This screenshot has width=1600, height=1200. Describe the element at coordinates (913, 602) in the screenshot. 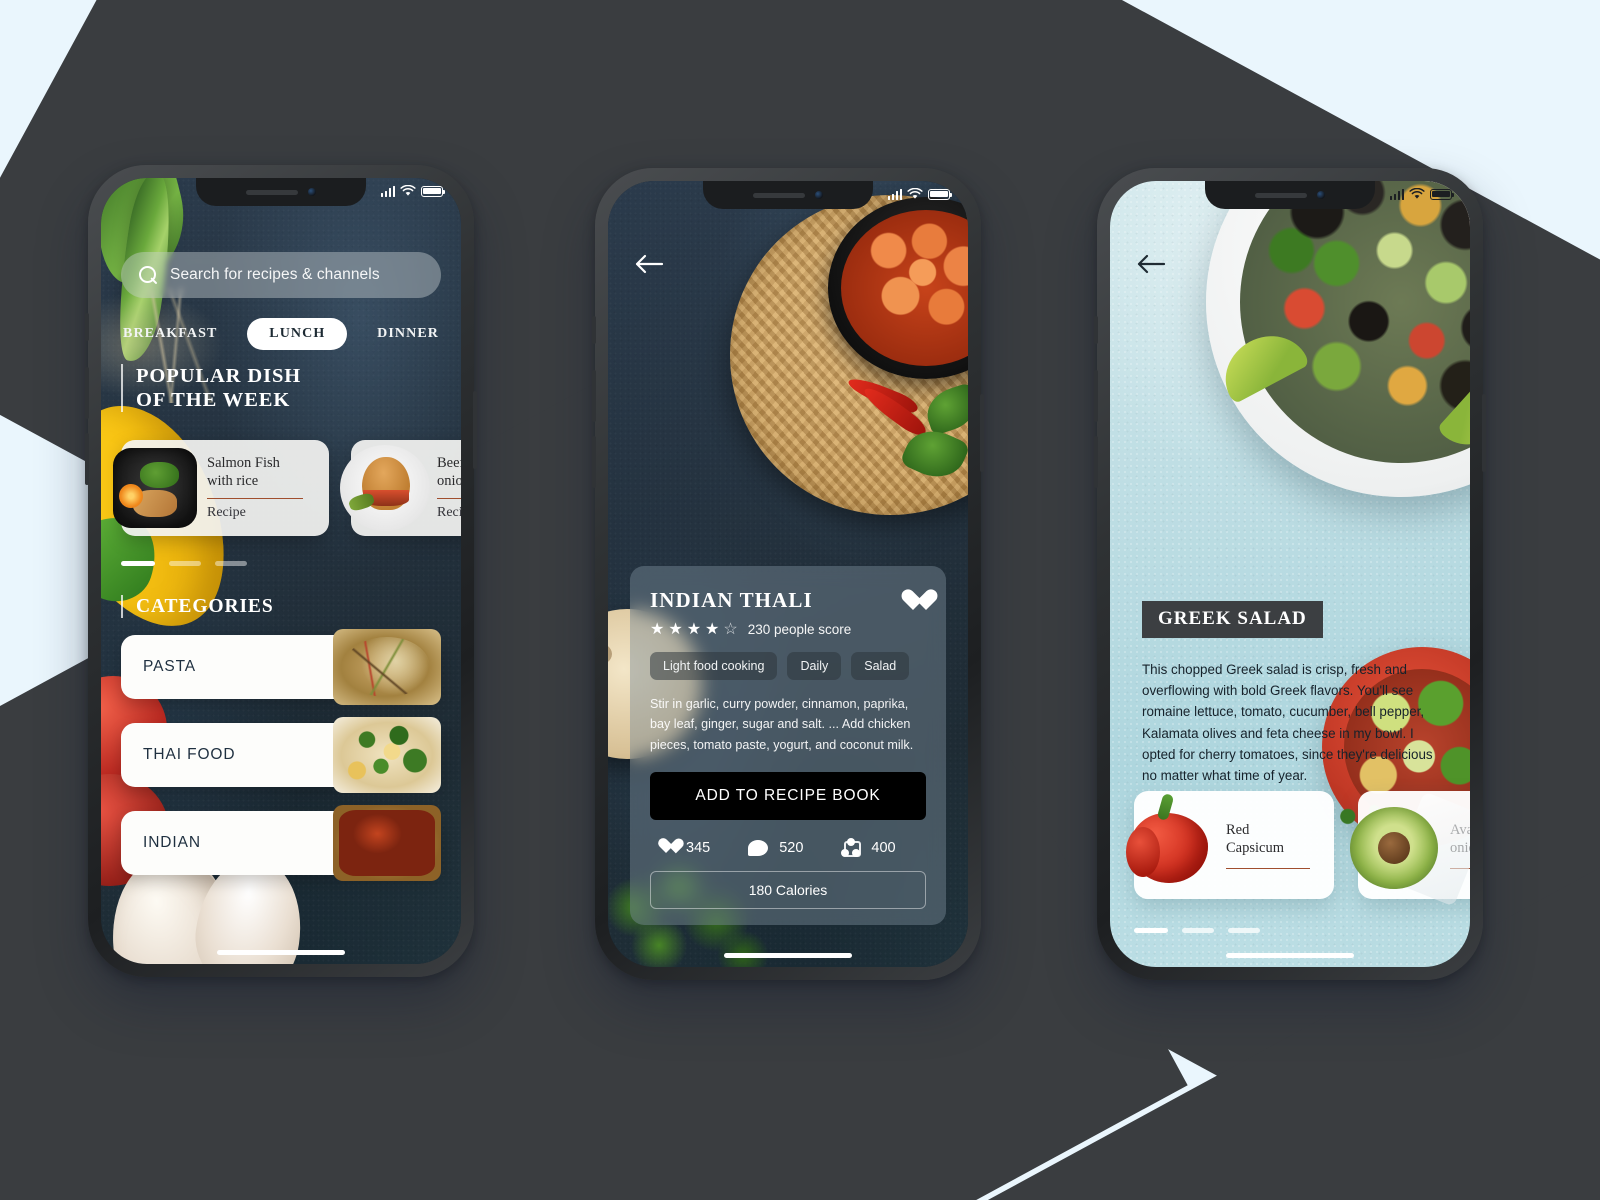

I see `favorite-heart-icon` at that location.